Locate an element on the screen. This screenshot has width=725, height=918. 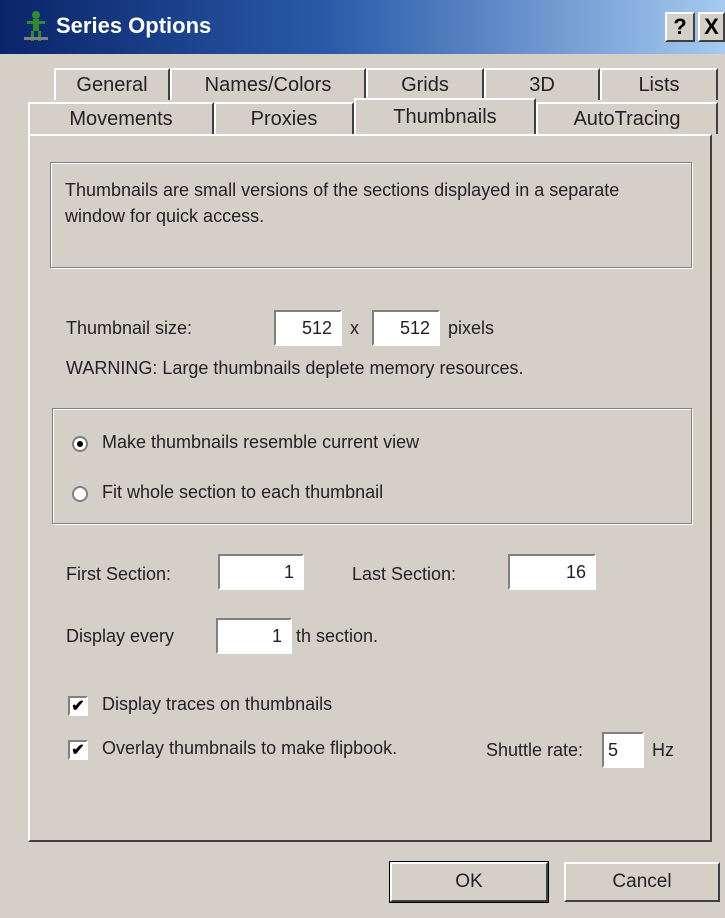
pixels-label: pixels is located at coordinates (471, 328).